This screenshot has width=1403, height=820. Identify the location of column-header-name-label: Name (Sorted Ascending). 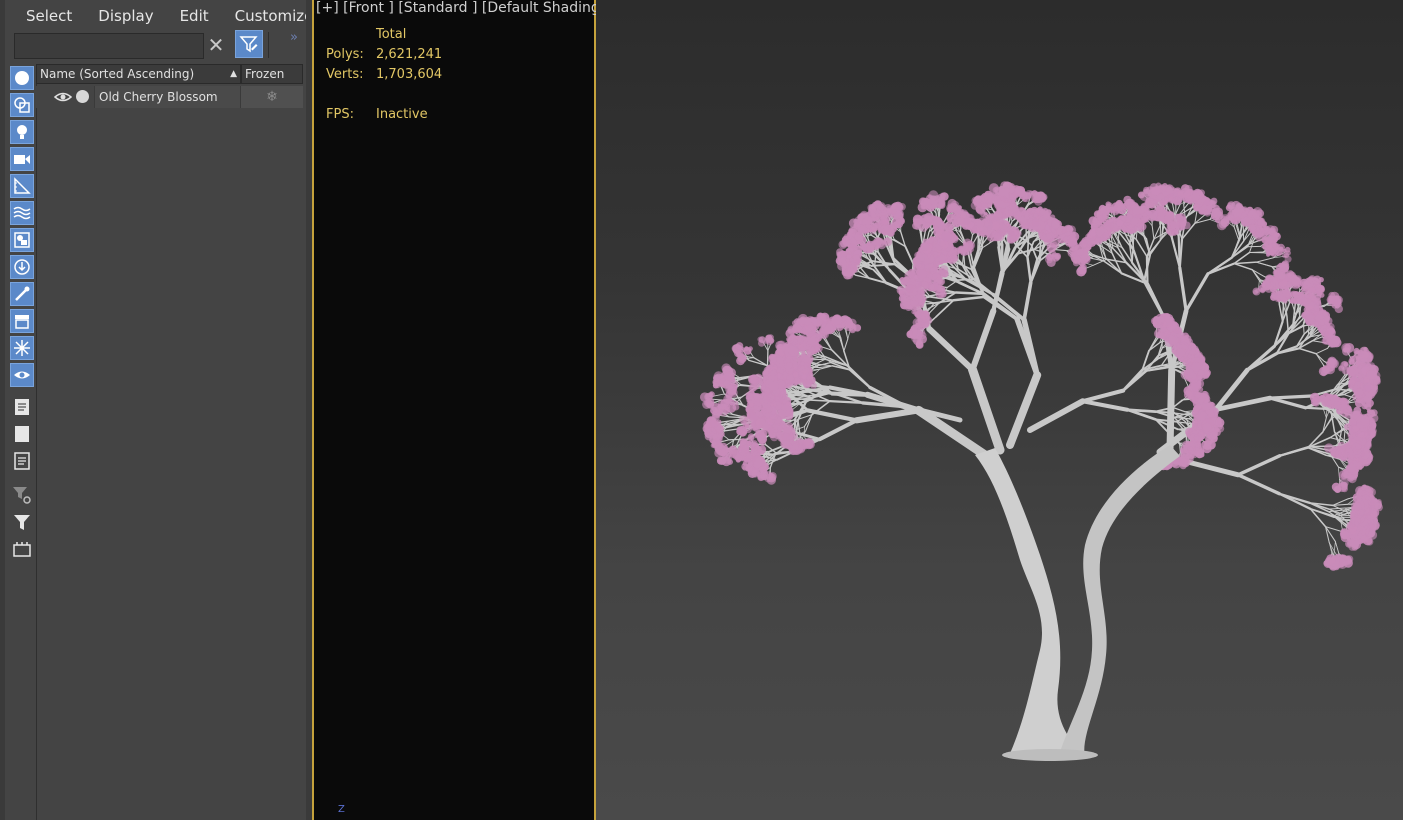
(117, 74).